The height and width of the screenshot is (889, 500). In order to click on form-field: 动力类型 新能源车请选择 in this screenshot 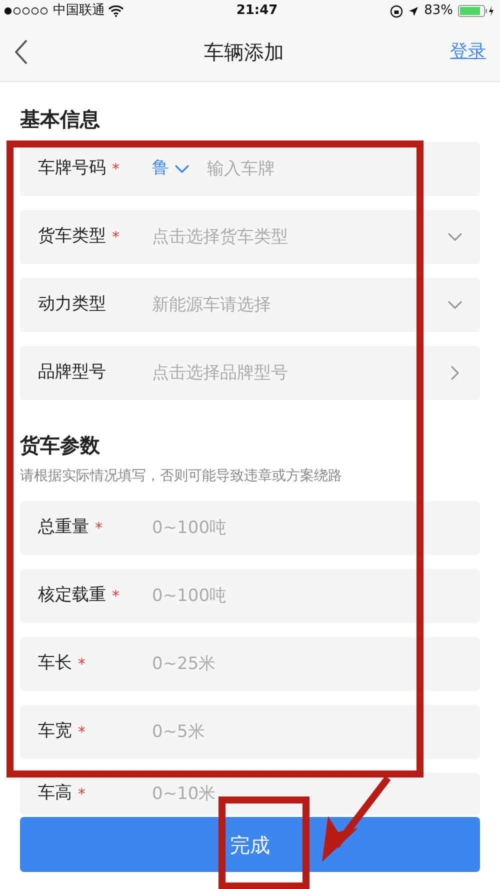, I will do `click(250, 305)`.